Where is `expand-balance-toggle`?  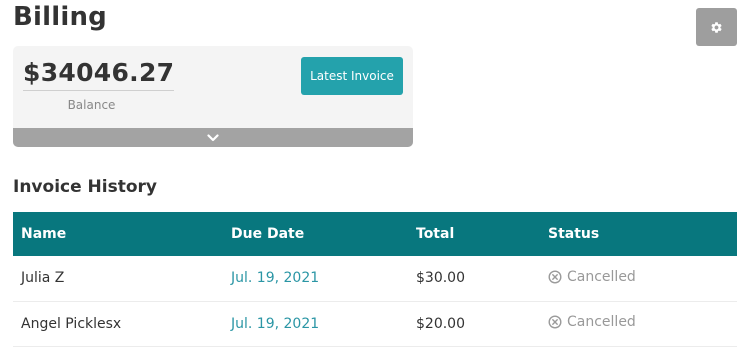
expand-balance-toggle is located at coordinates (213, 137).